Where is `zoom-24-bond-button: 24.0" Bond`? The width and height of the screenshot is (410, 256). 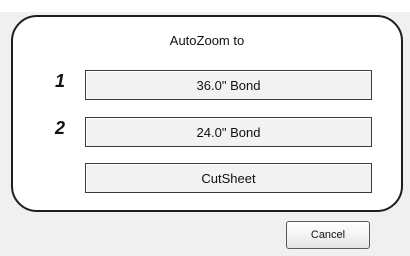 zoom-24-bond-button: 24.0" Bond is located at coordinates (228, 132).